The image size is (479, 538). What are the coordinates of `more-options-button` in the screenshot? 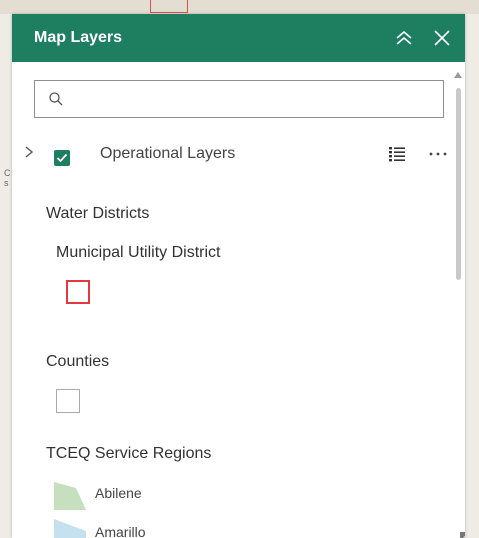 It's located at (438, 154).